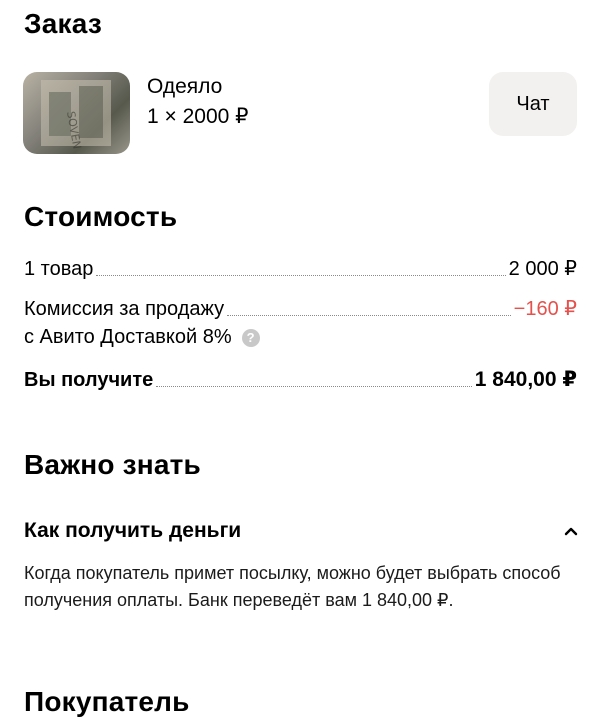  What do you see at coordinates (101, 216) in the screenshot?
I see `cost-title: Стоимость` at bounding box center [101, 216].